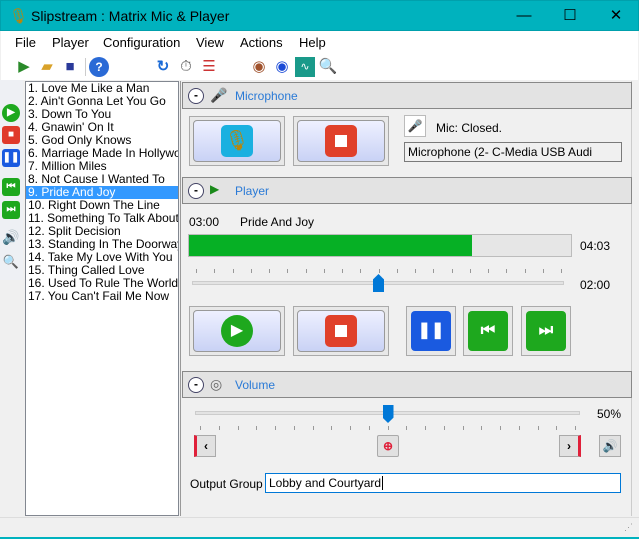 The width and height of the screenshot is (639, 539). What do you see at coordinates (210, 42) in the screenshot?
I see `menu-view: View` at bounding box center [210, 42].